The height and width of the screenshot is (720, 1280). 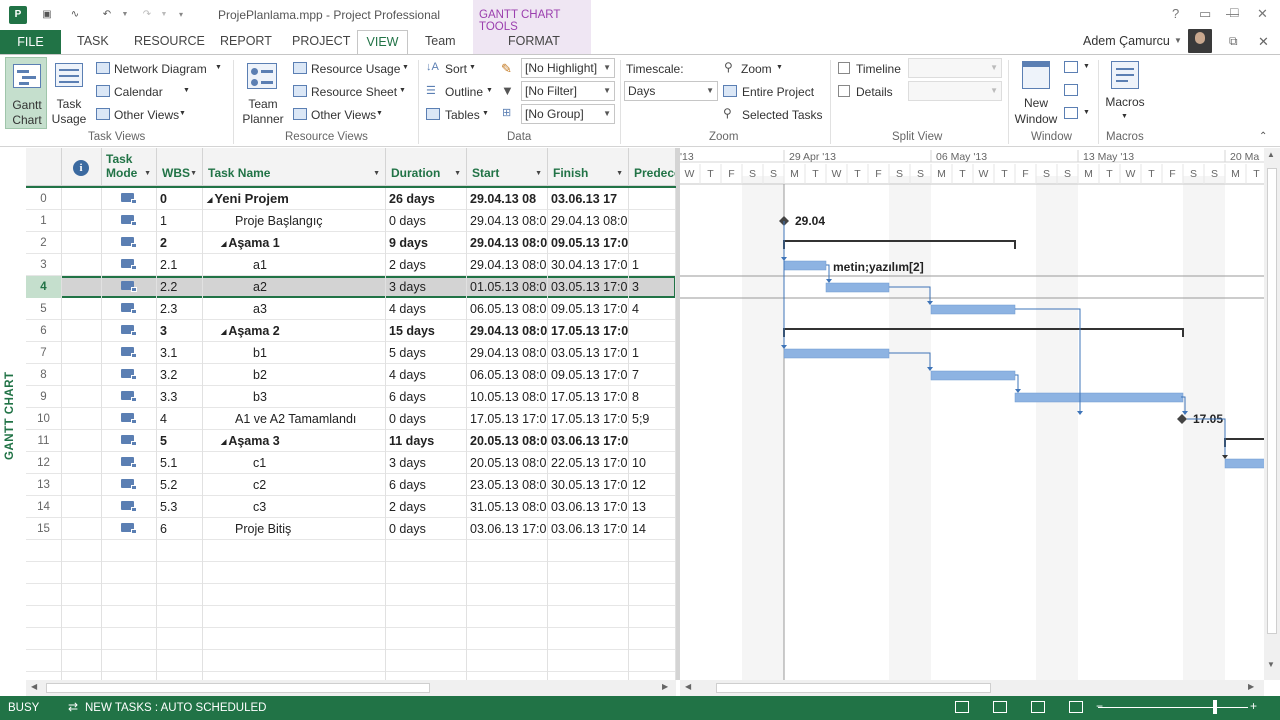 I want to click on task-name-cell: b2, so click(x=294, y=375).